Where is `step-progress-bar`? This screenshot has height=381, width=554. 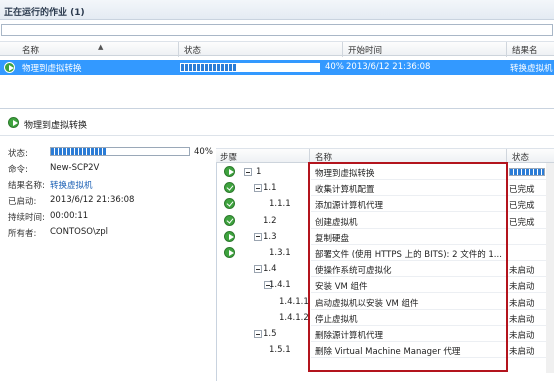
step-progress-bar is located at coordinates (527, 172).